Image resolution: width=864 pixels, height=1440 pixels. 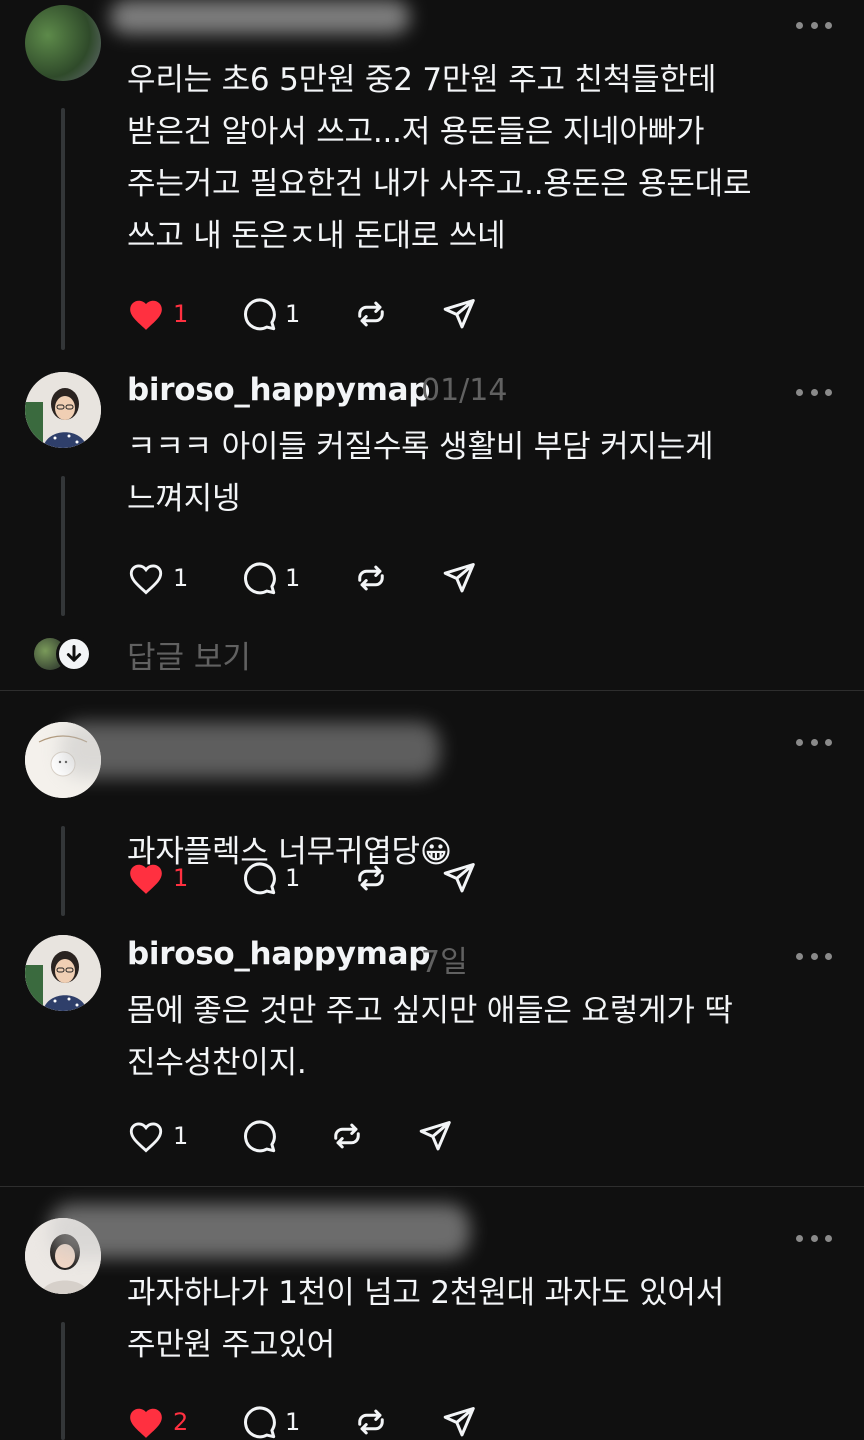 What do you see at coordinates (181, 1422) in the screenshot?
I see `like-count: 2` at bounding box center [181, 1422].